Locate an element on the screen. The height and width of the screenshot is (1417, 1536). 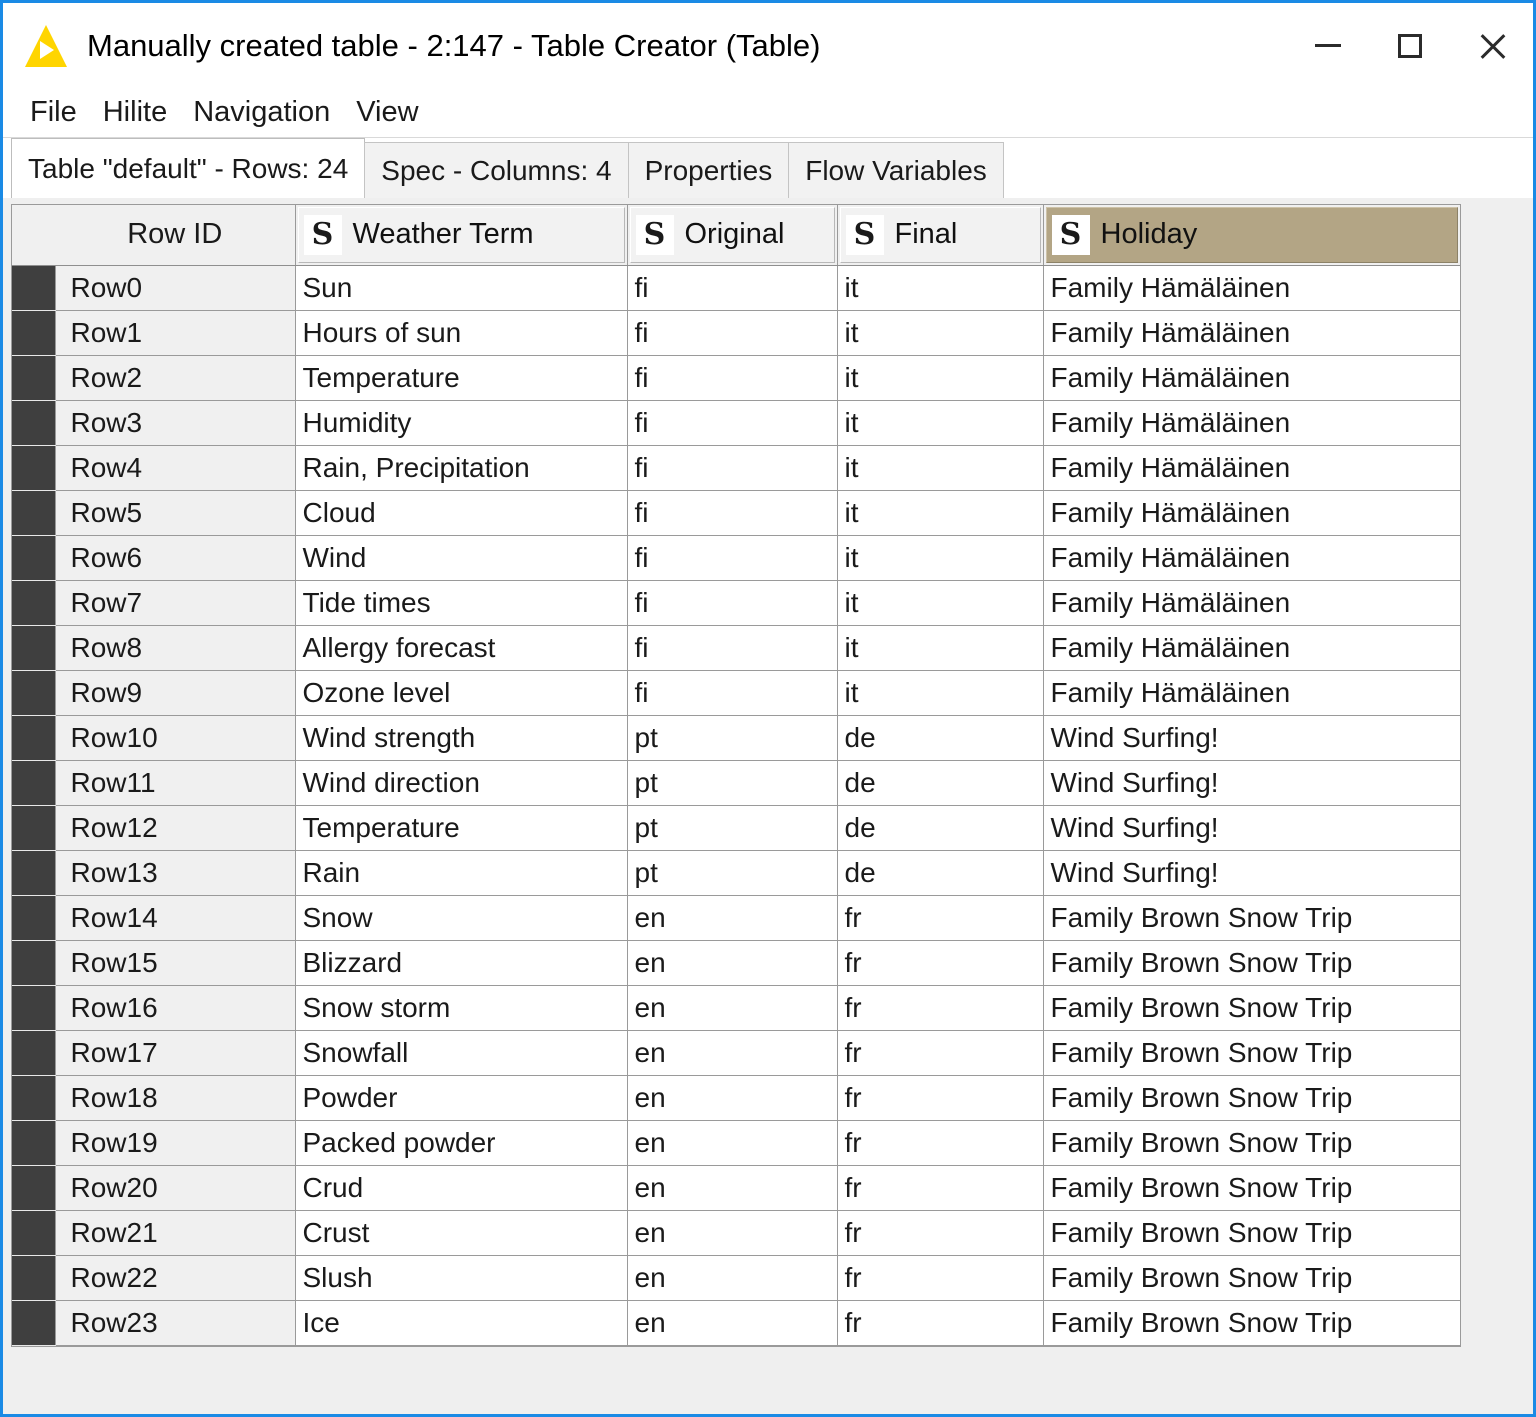
cell-row-id: Row13 is located at coordinates (175, 873).